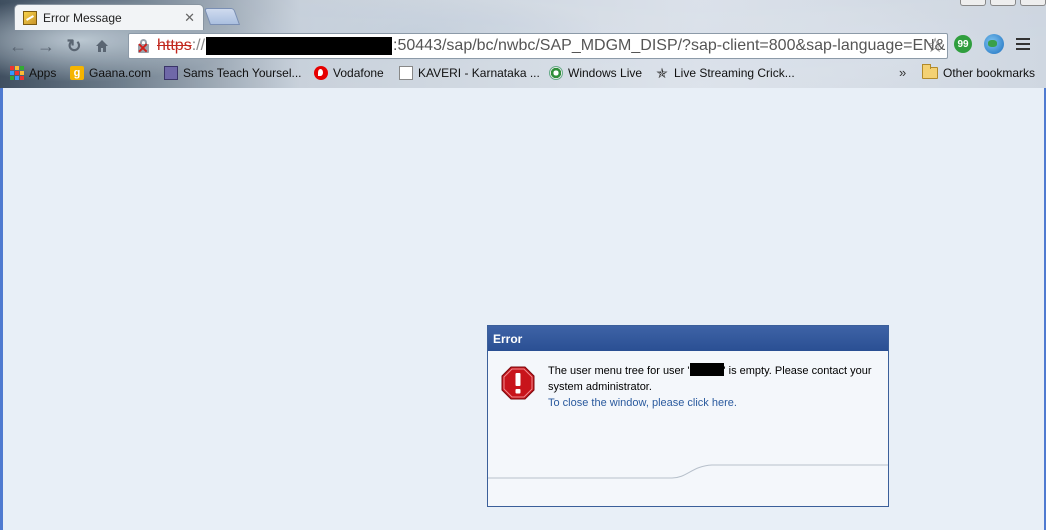 The image size is (1046, 530). Describe the element at coordinates (171, 73) in the screenshot. I see `book-icon` at that location.